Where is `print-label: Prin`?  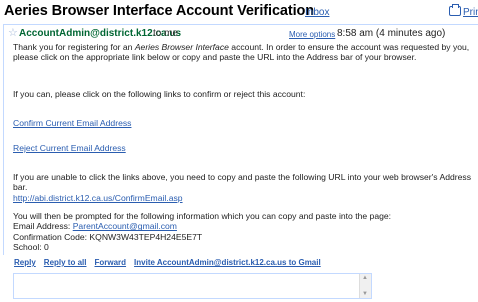 print-label: Prin is located at coordinates (470, 12).